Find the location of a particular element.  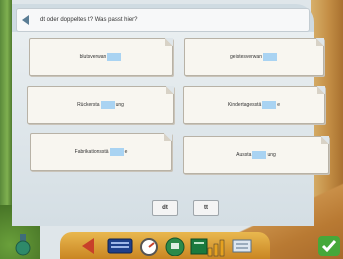

word-card-6: Aussta ung is located at coordinates (256, 155).